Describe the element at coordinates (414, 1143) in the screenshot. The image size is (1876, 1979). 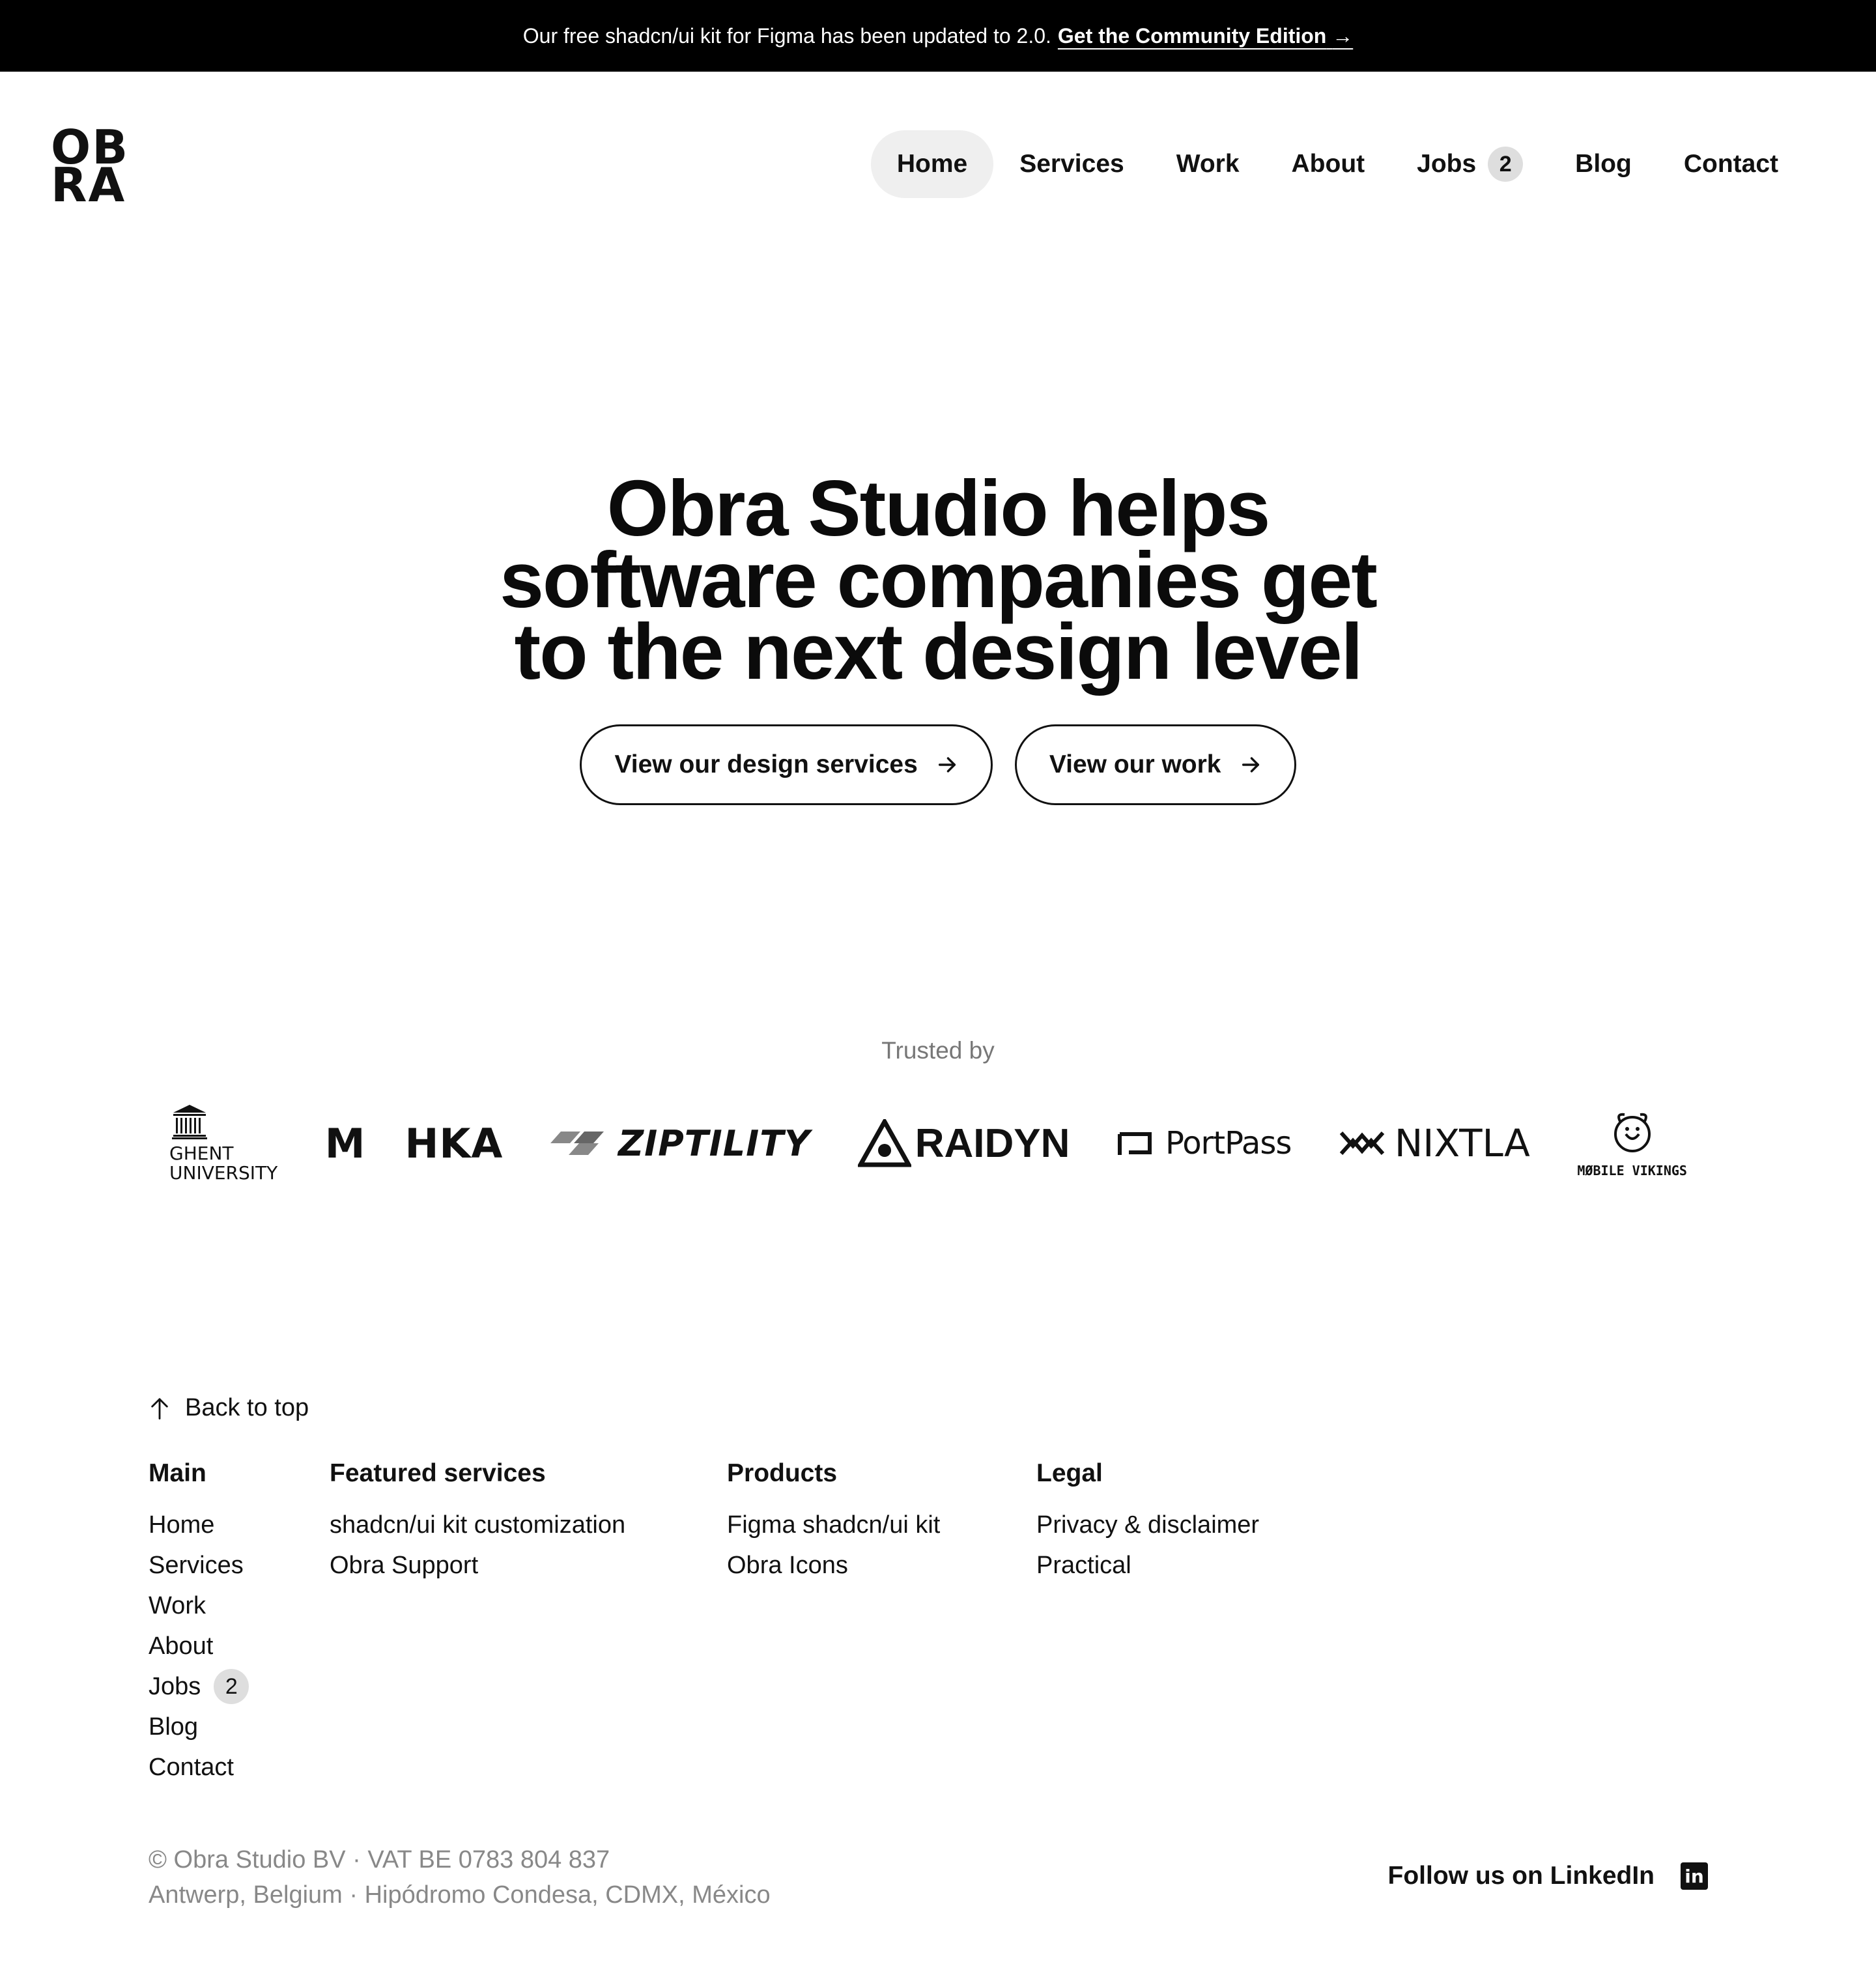
I see `mhka-logo: M HKA` at that location.